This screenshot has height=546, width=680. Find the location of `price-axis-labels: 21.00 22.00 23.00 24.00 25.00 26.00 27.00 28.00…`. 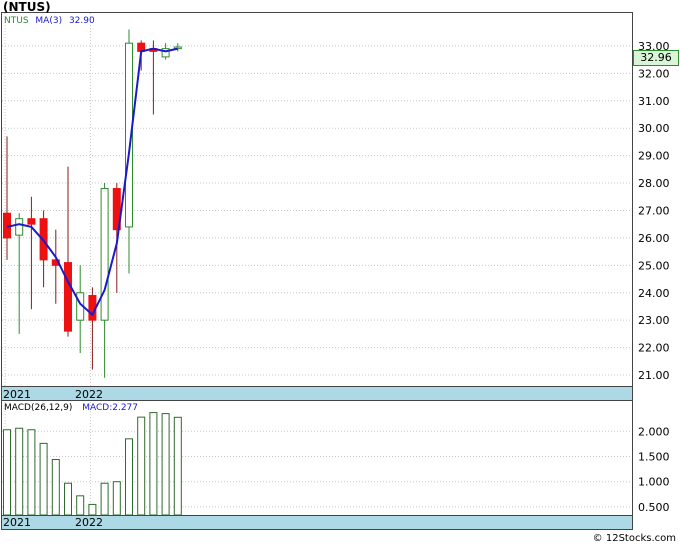

price-axis-labels: 21.00 22.00 23.00 24.00 25.00 26.00 27.00 28.00… is located at coordinates (654, 211).